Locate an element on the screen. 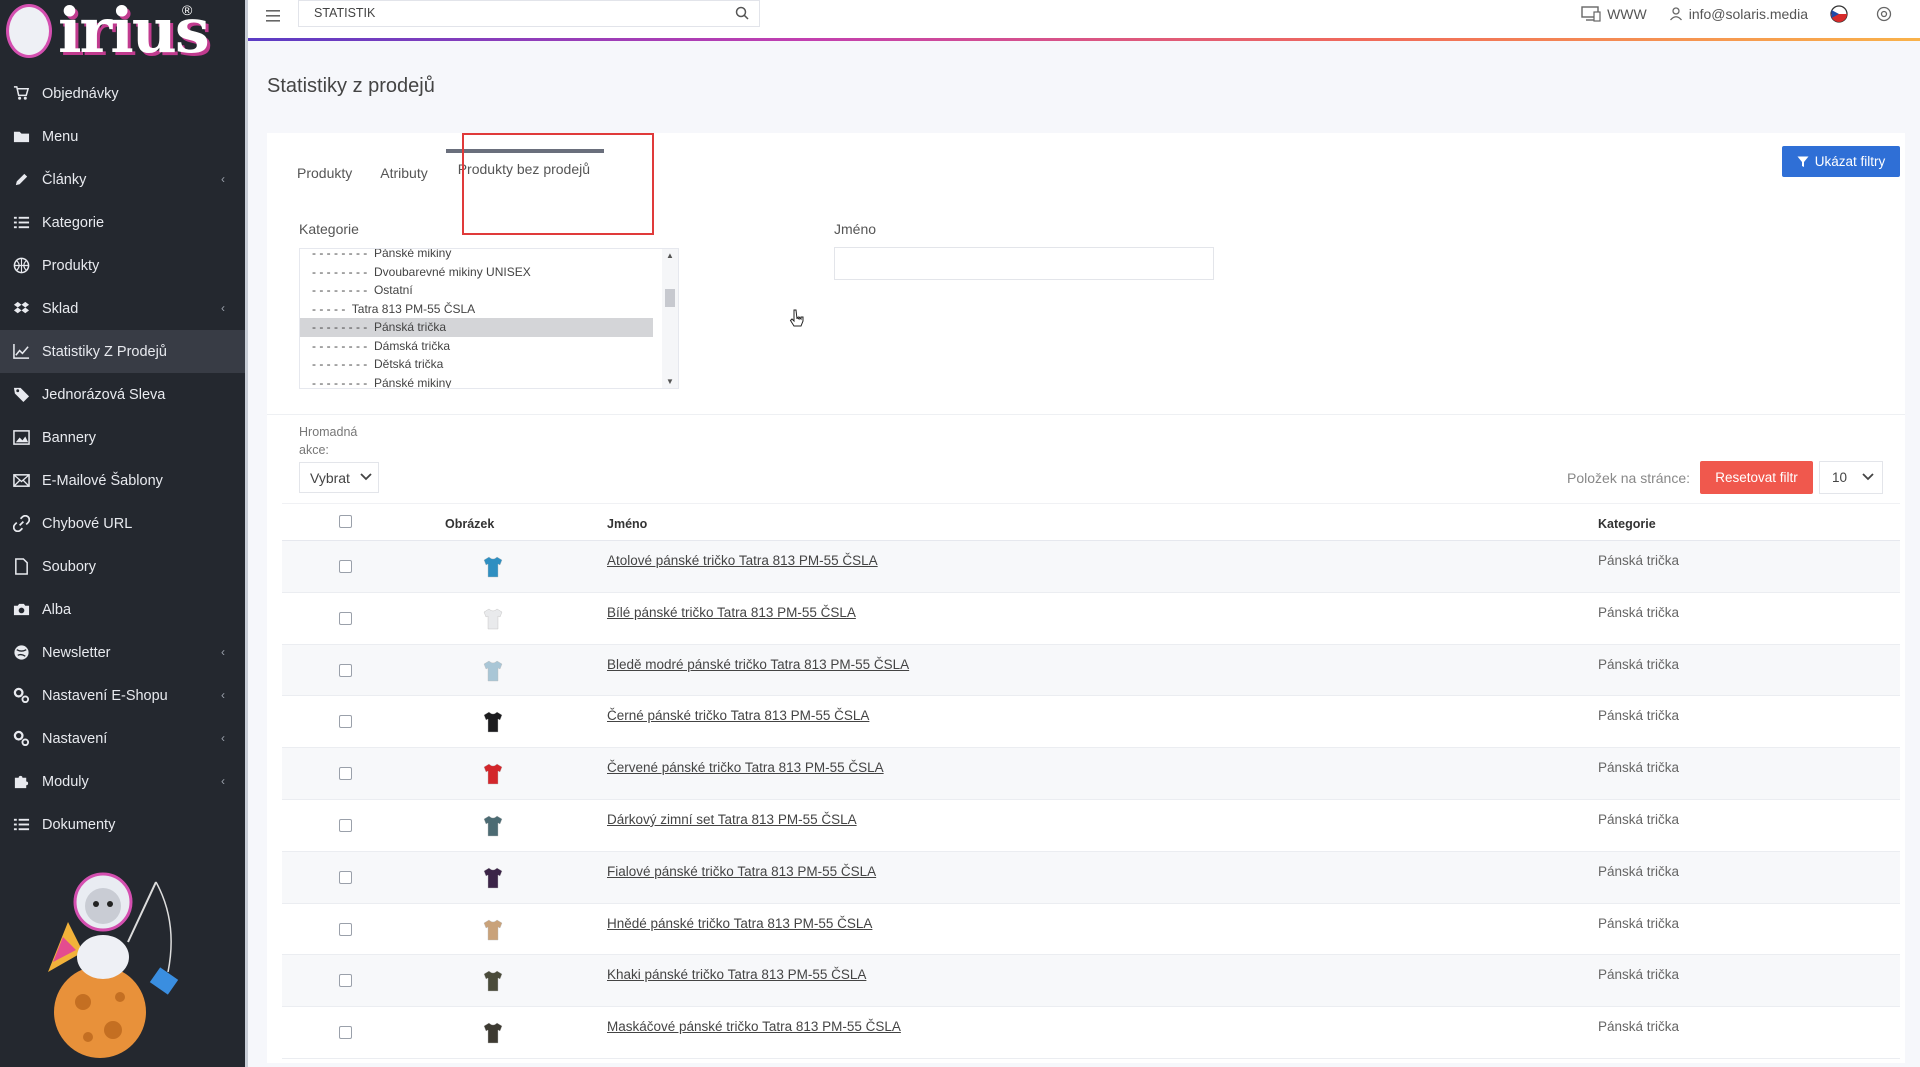  tab-produkty: Produkty is located at coordinates (324, 172).